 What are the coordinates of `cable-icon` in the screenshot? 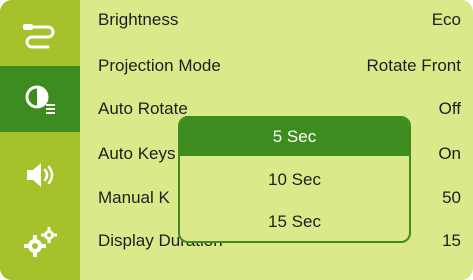 It's located at (39, 36).